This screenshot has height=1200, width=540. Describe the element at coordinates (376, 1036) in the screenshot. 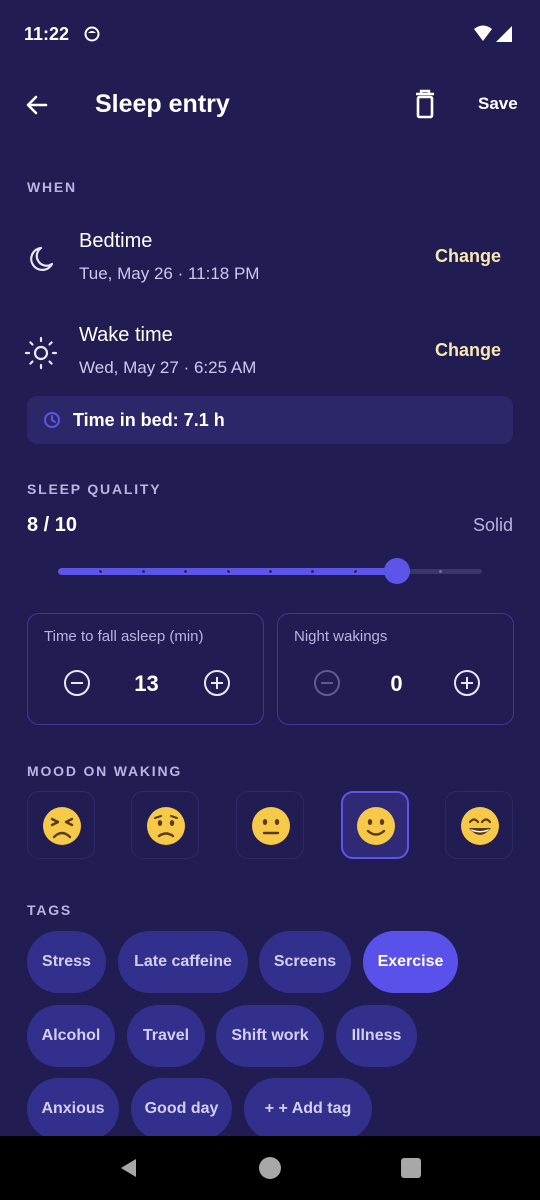

I see `tag-illness: Illness` at that location.